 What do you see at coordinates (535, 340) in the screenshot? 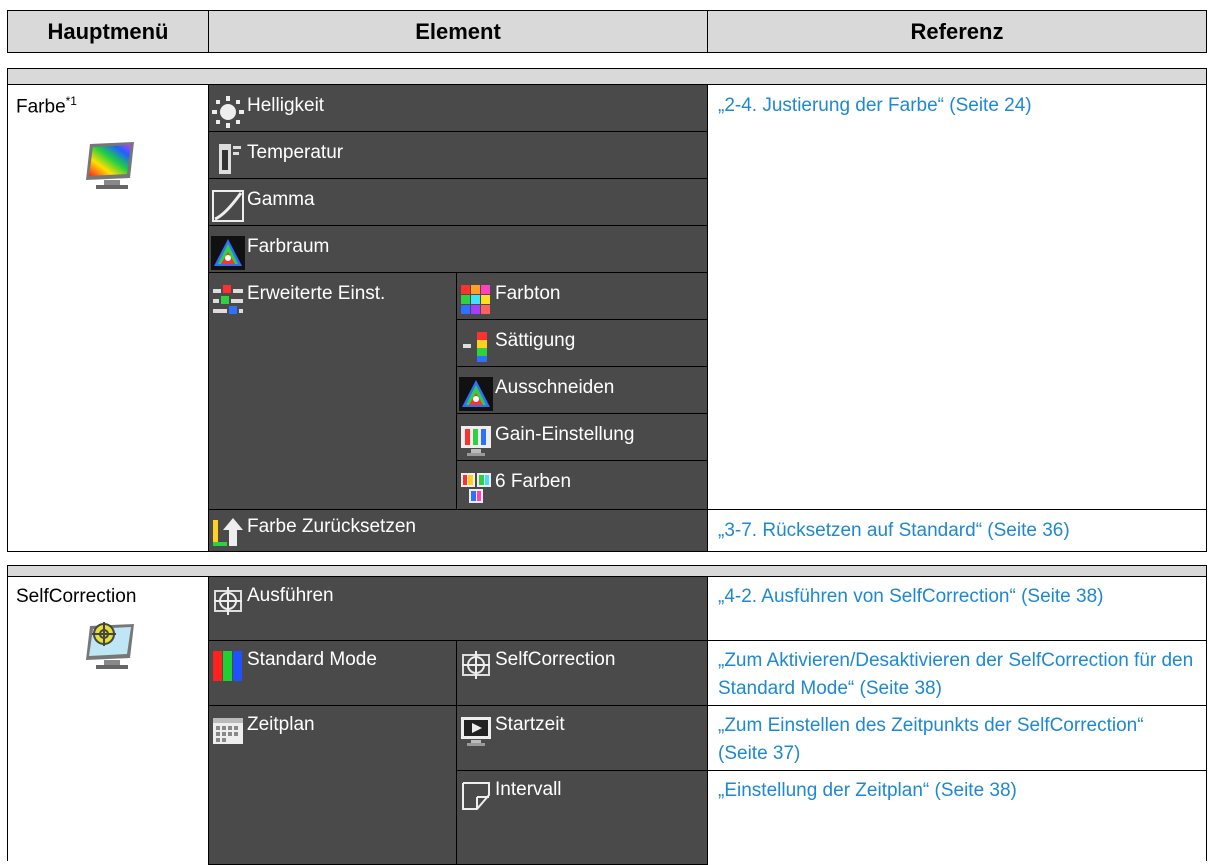
I see `item-saettigung-label: Sättigung` at bounding box center [535, 340].